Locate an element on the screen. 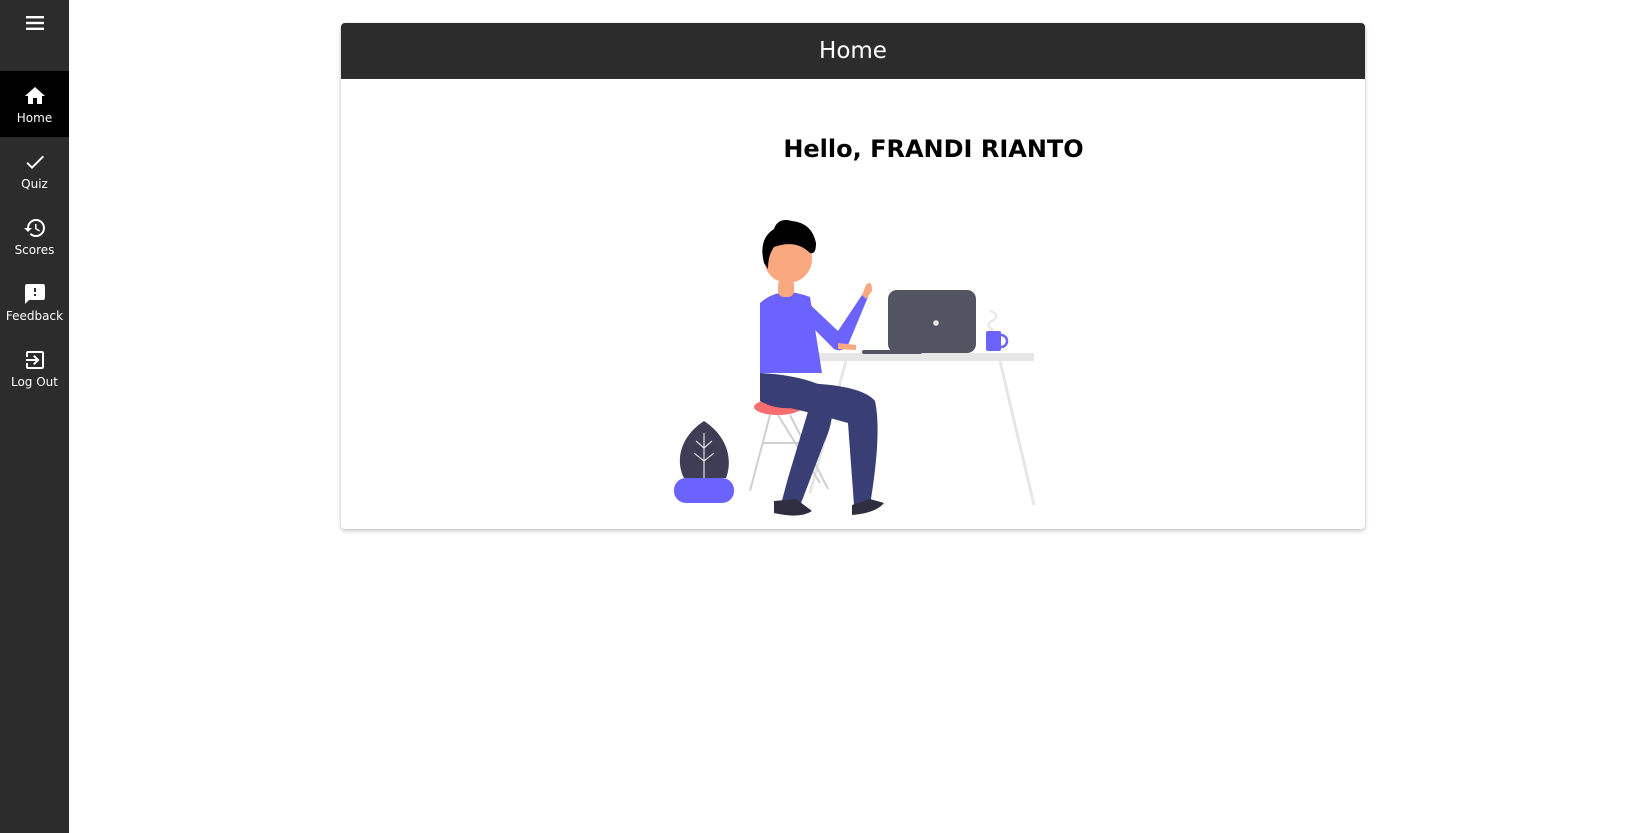 The image size is (1629, 833). menu-button is located at coordinates (34, 23).